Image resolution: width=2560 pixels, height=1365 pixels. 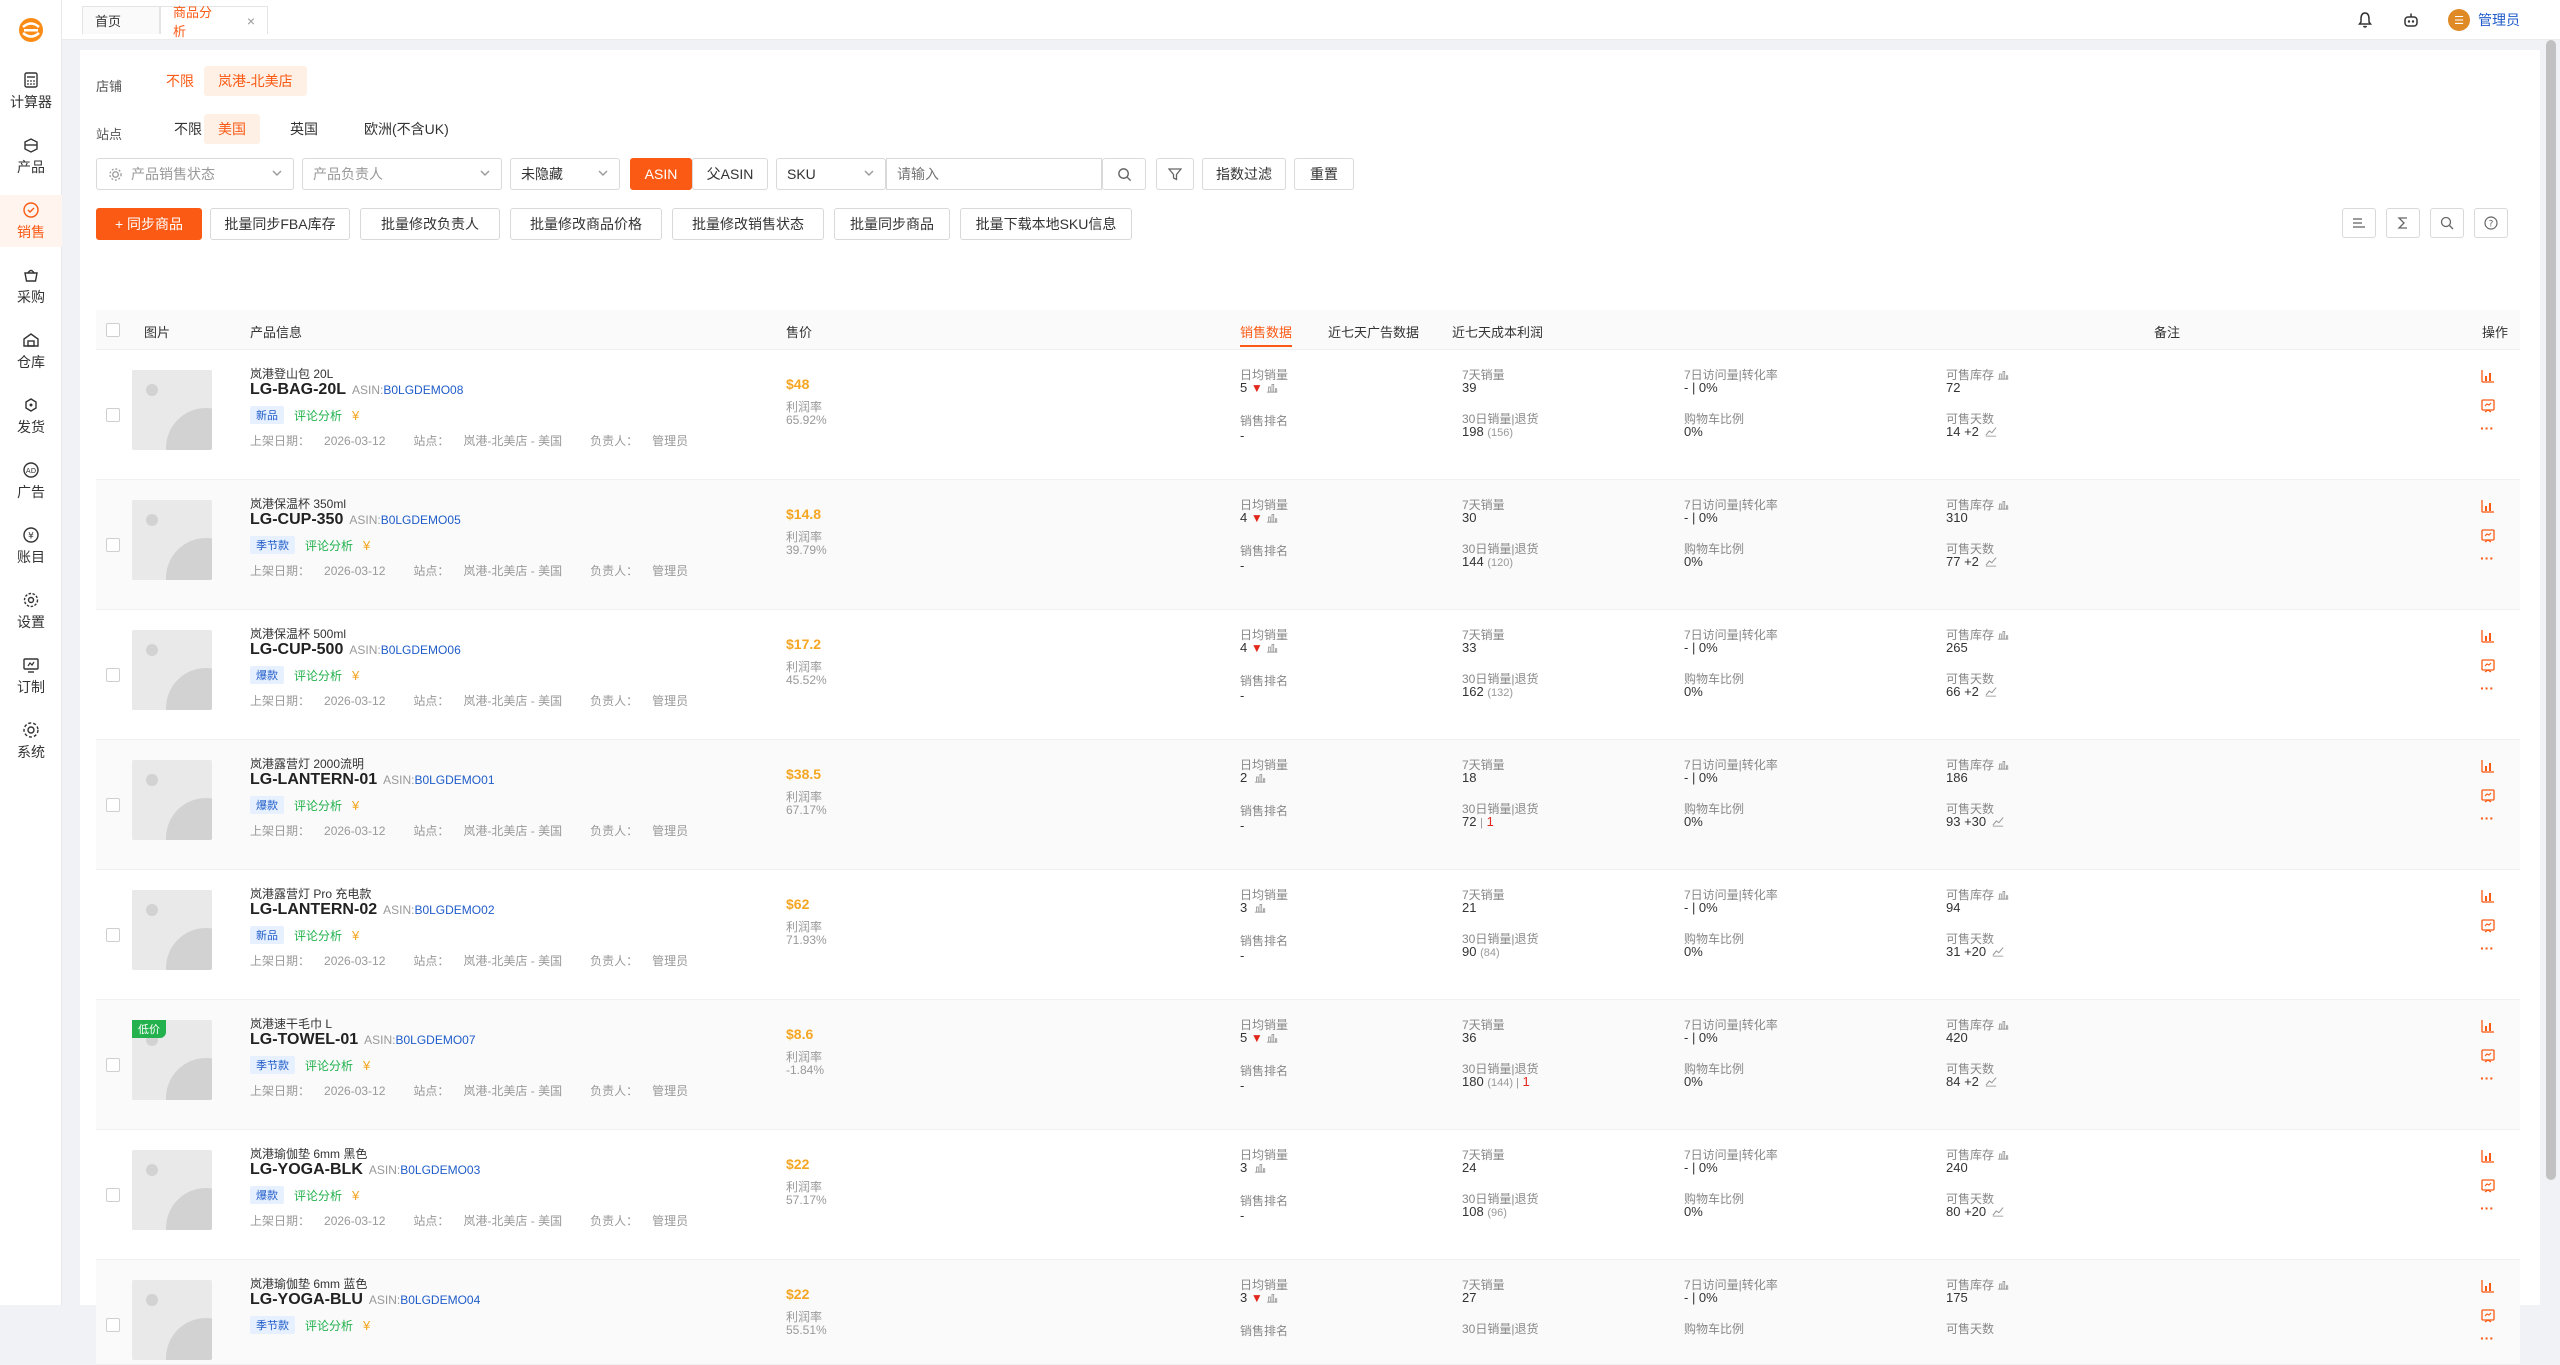 What do you see at coordinates (421, 520) in the screenshot?
I see `asin-link: B0LGDEMO05` at bounding box center [421, 520].